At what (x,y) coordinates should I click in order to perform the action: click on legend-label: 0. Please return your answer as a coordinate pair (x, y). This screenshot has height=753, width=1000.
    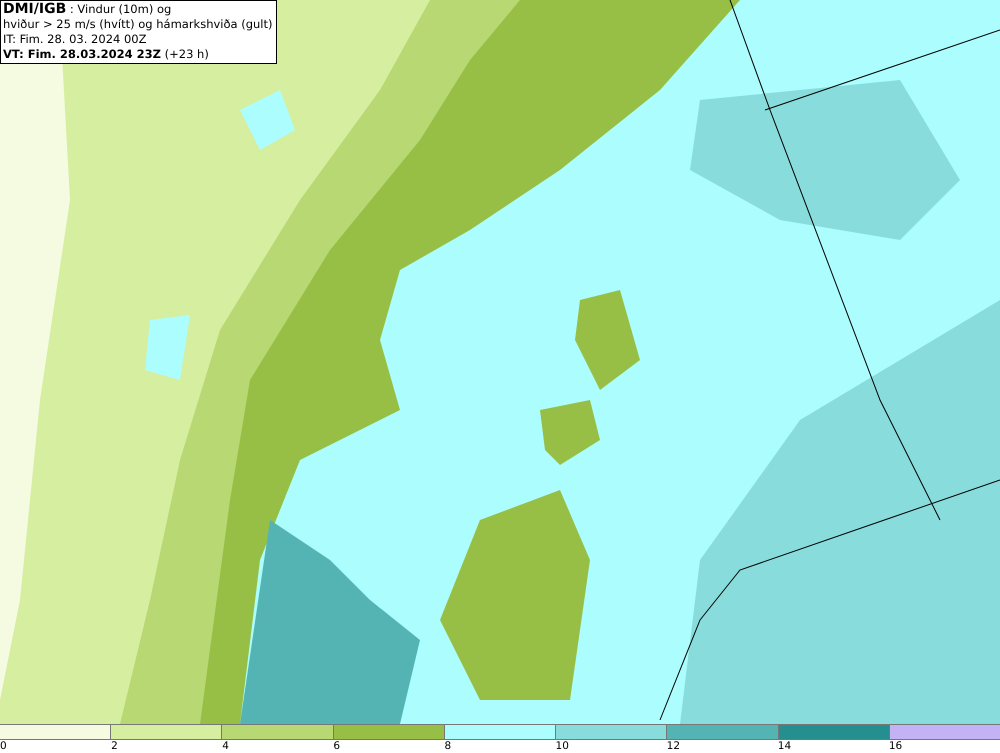
    Looking at the image, I should click on (3, 746).